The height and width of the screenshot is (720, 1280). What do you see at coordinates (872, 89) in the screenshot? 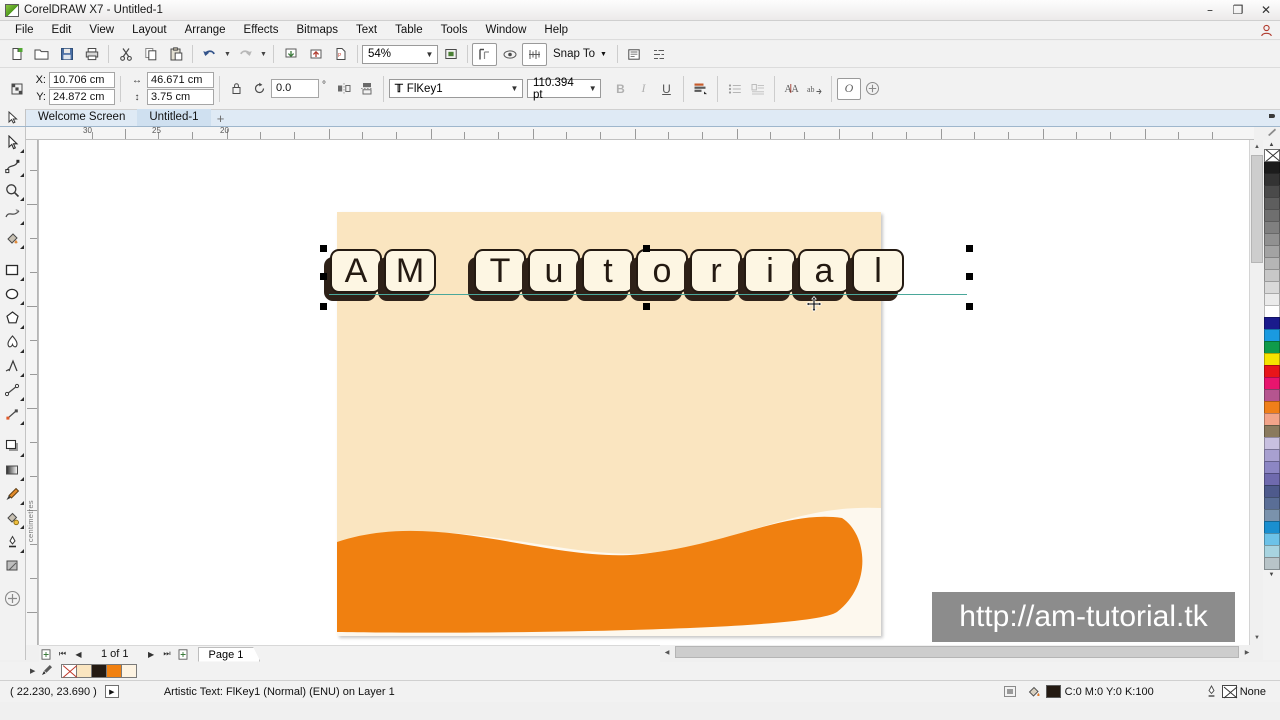
I see `add-more-icon` at bounding box center [872, 89].